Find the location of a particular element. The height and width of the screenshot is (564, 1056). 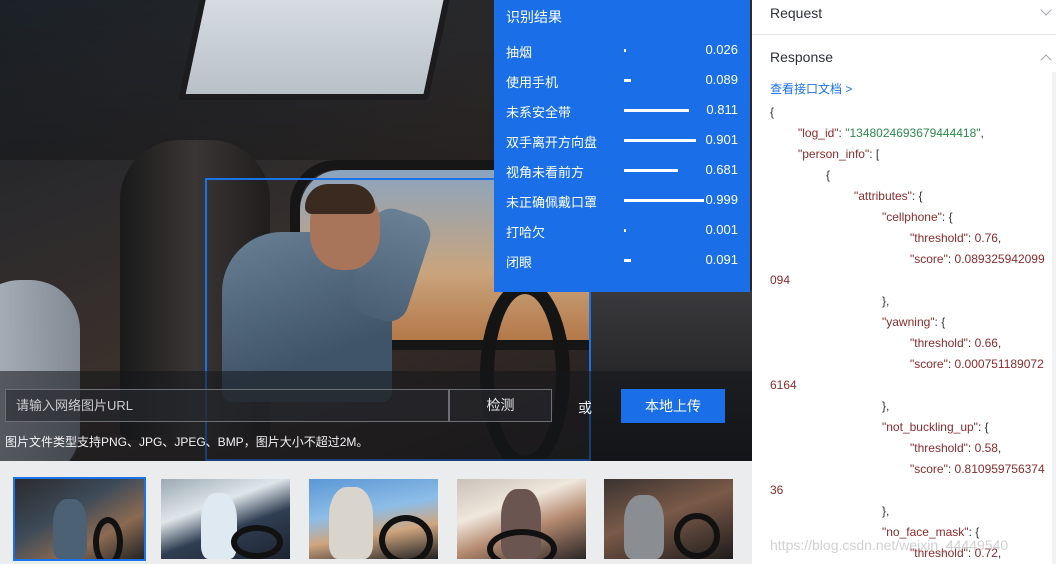

json-line: "log_id": "1348024693679444418", is located at coordinates (891, 133).